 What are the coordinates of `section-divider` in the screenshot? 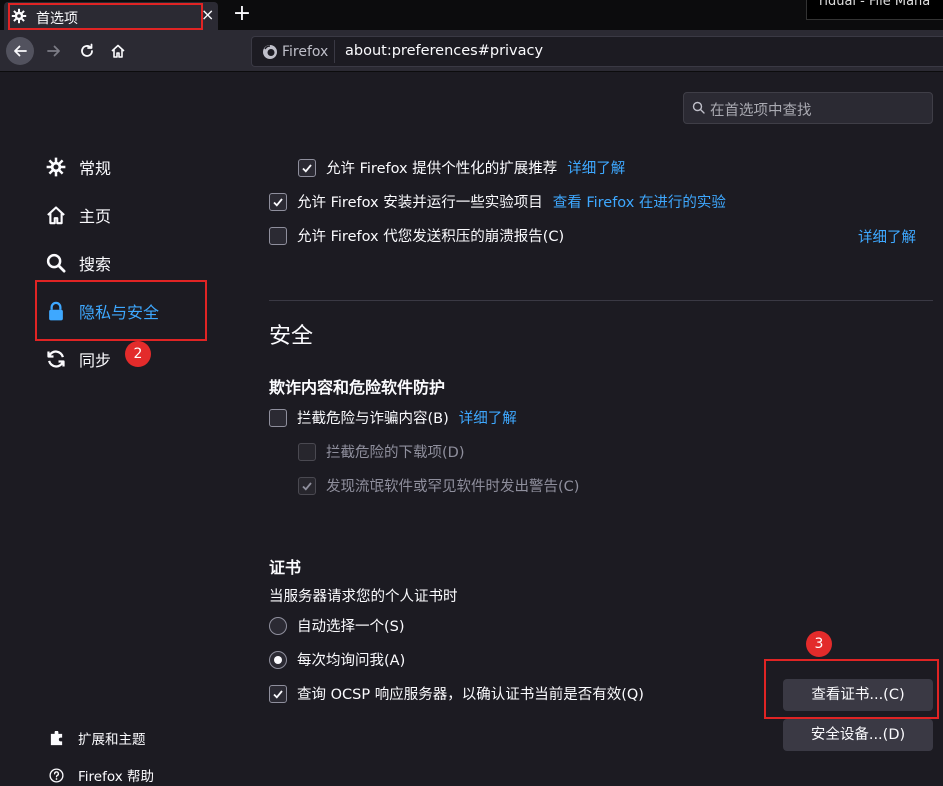 It's located at (601, 300).